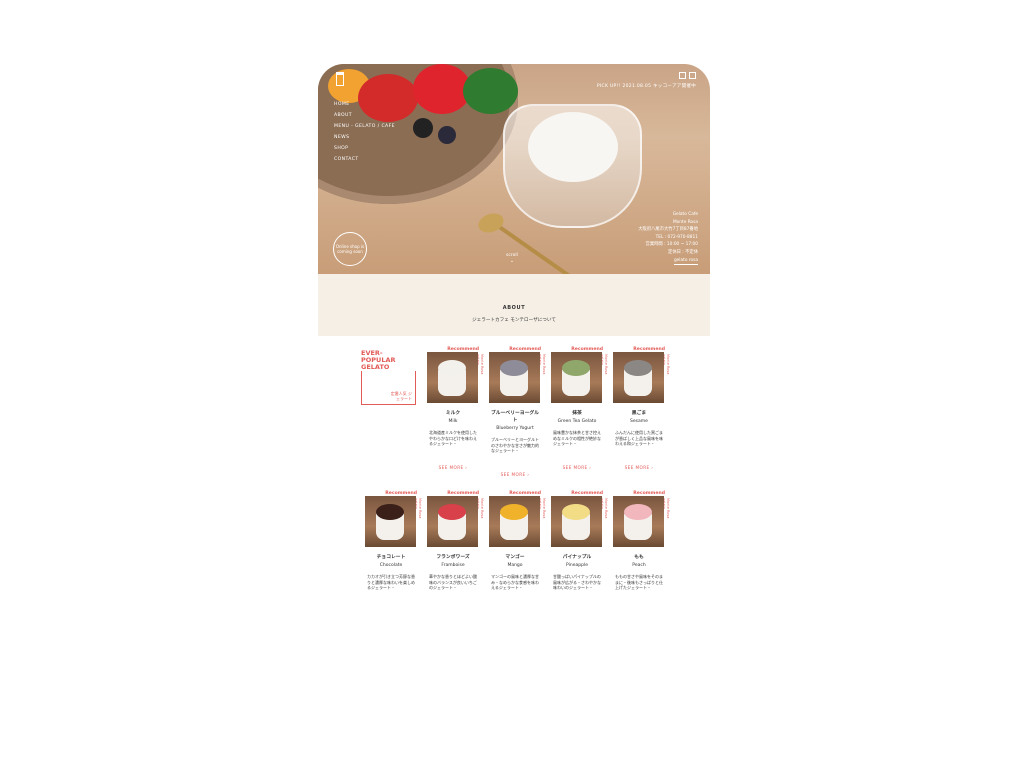  Describe the element at coordinates (364, 129) in the screenshot. I see `nav-item-menu: MENU - GELATO / CAFE` at that location.